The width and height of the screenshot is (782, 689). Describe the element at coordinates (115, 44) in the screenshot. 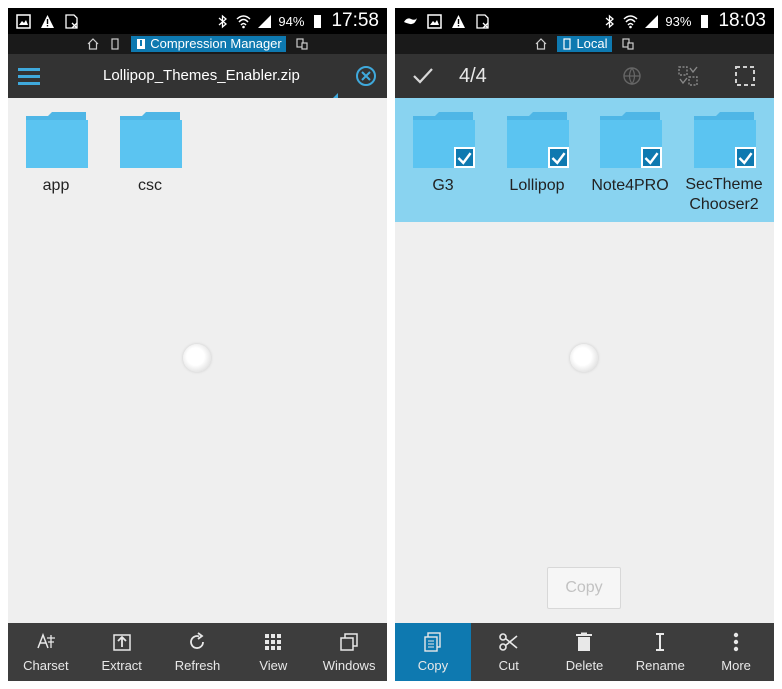

I see `phone-icon` at that location.